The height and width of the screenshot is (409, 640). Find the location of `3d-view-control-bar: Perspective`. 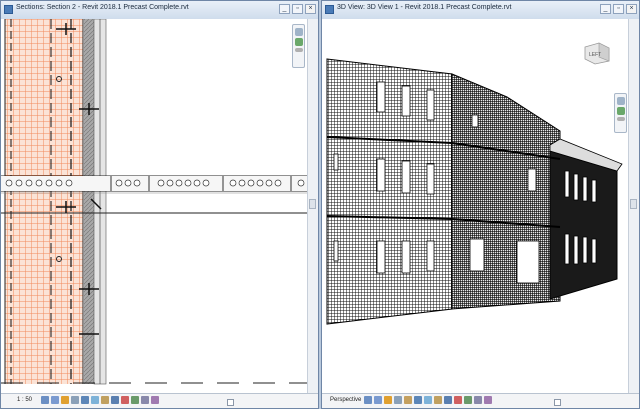

3d-view-control-bar: Perspective is located at coordinates (480, 400).